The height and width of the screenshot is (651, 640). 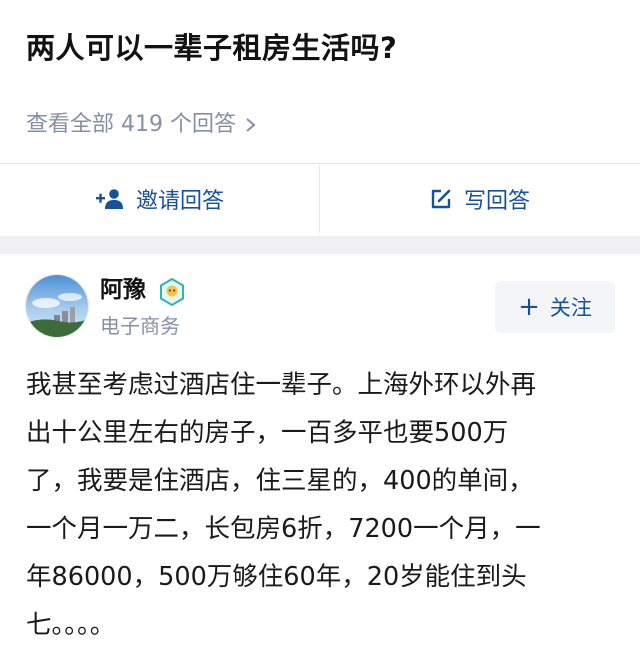 I want to click on avatar-image, so click(x=57, y=306).